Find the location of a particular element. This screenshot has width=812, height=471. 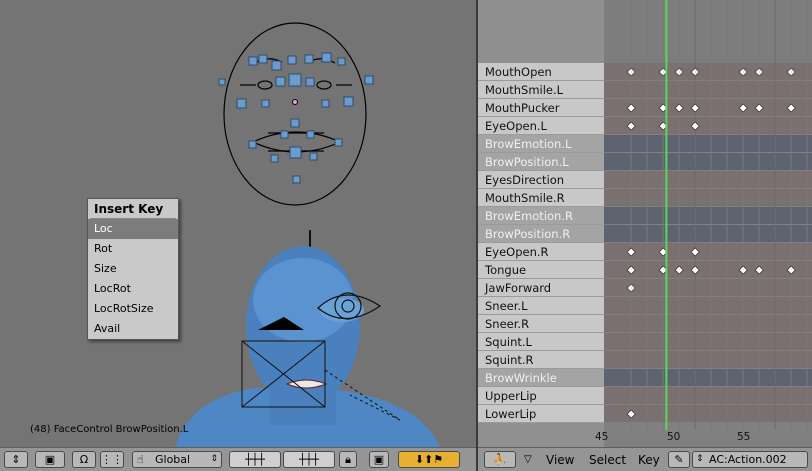

cube-icon: ▣ is located at coordinates (50, 459).